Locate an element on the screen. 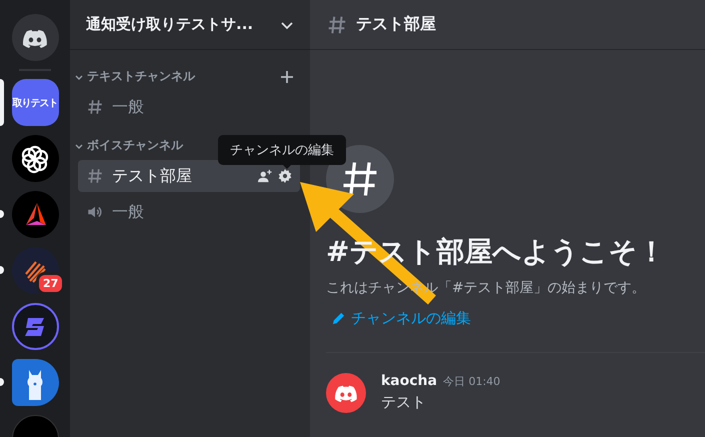  plus-icon is located at coordinates (287, 77).